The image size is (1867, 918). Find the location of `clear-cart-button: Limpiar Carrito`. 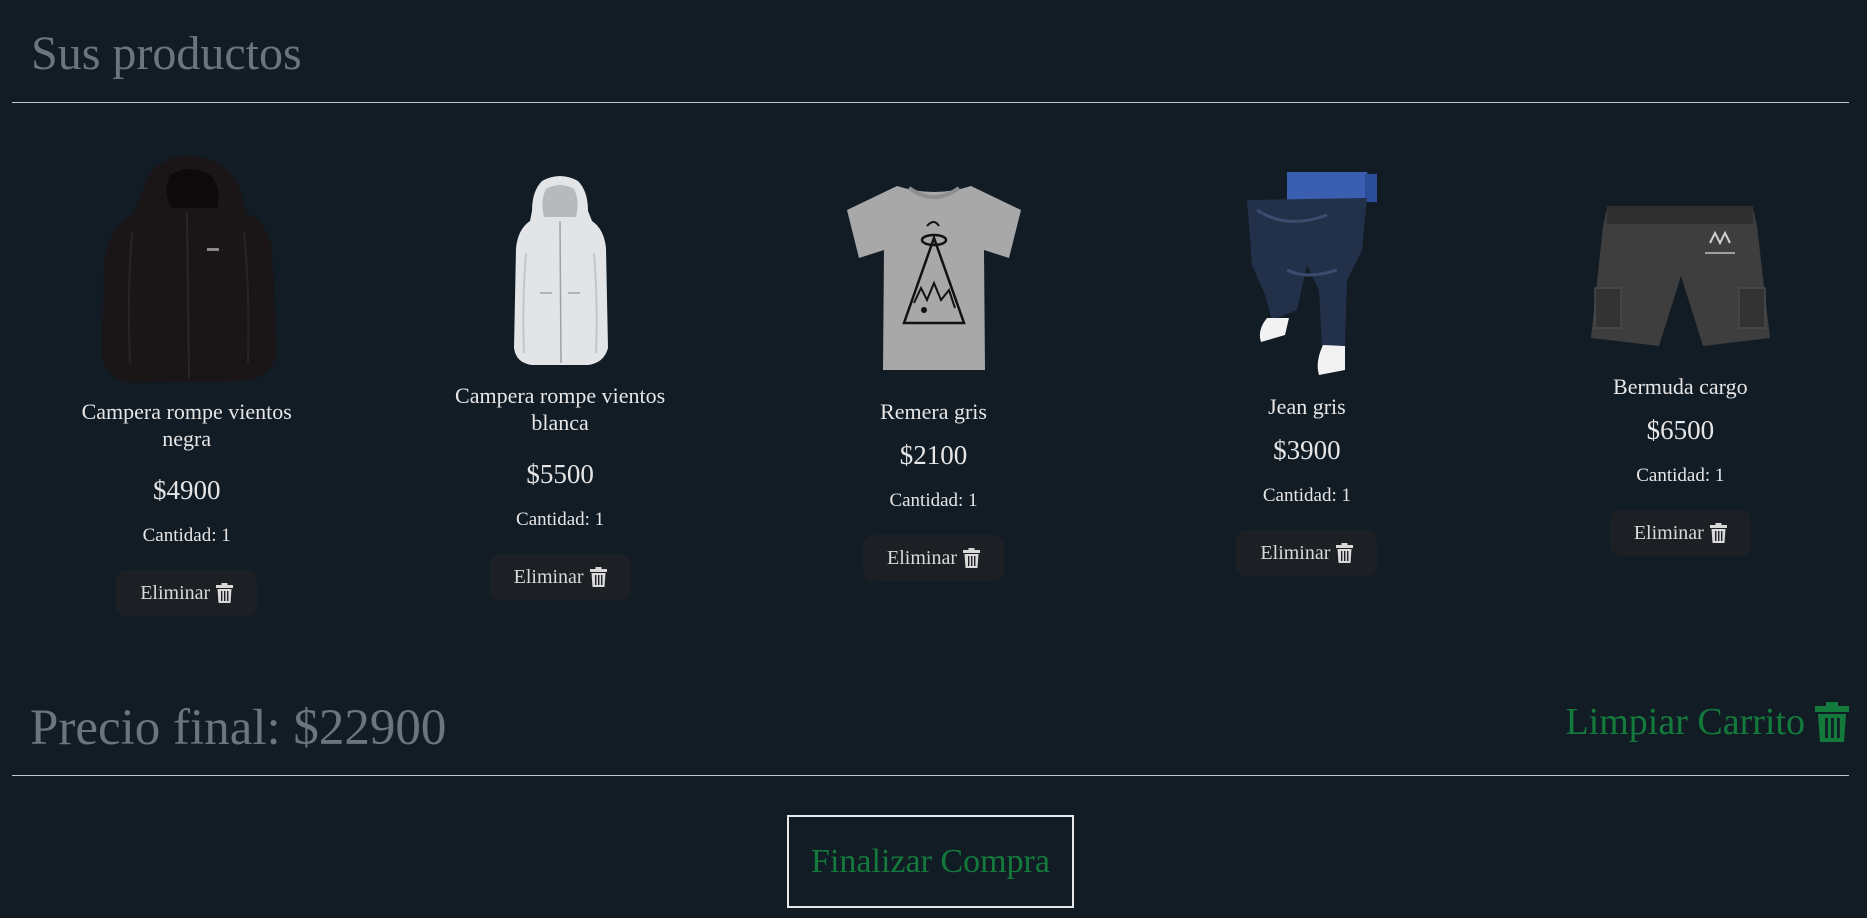

clear-cart-button: Limpiar Carrito is located at coordinates (1707, 722).